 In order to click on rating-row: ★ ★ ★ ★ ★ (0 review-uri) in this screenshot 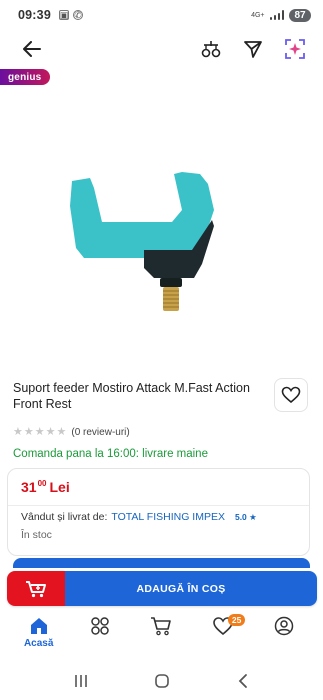, I will do `click(71, 433)`.